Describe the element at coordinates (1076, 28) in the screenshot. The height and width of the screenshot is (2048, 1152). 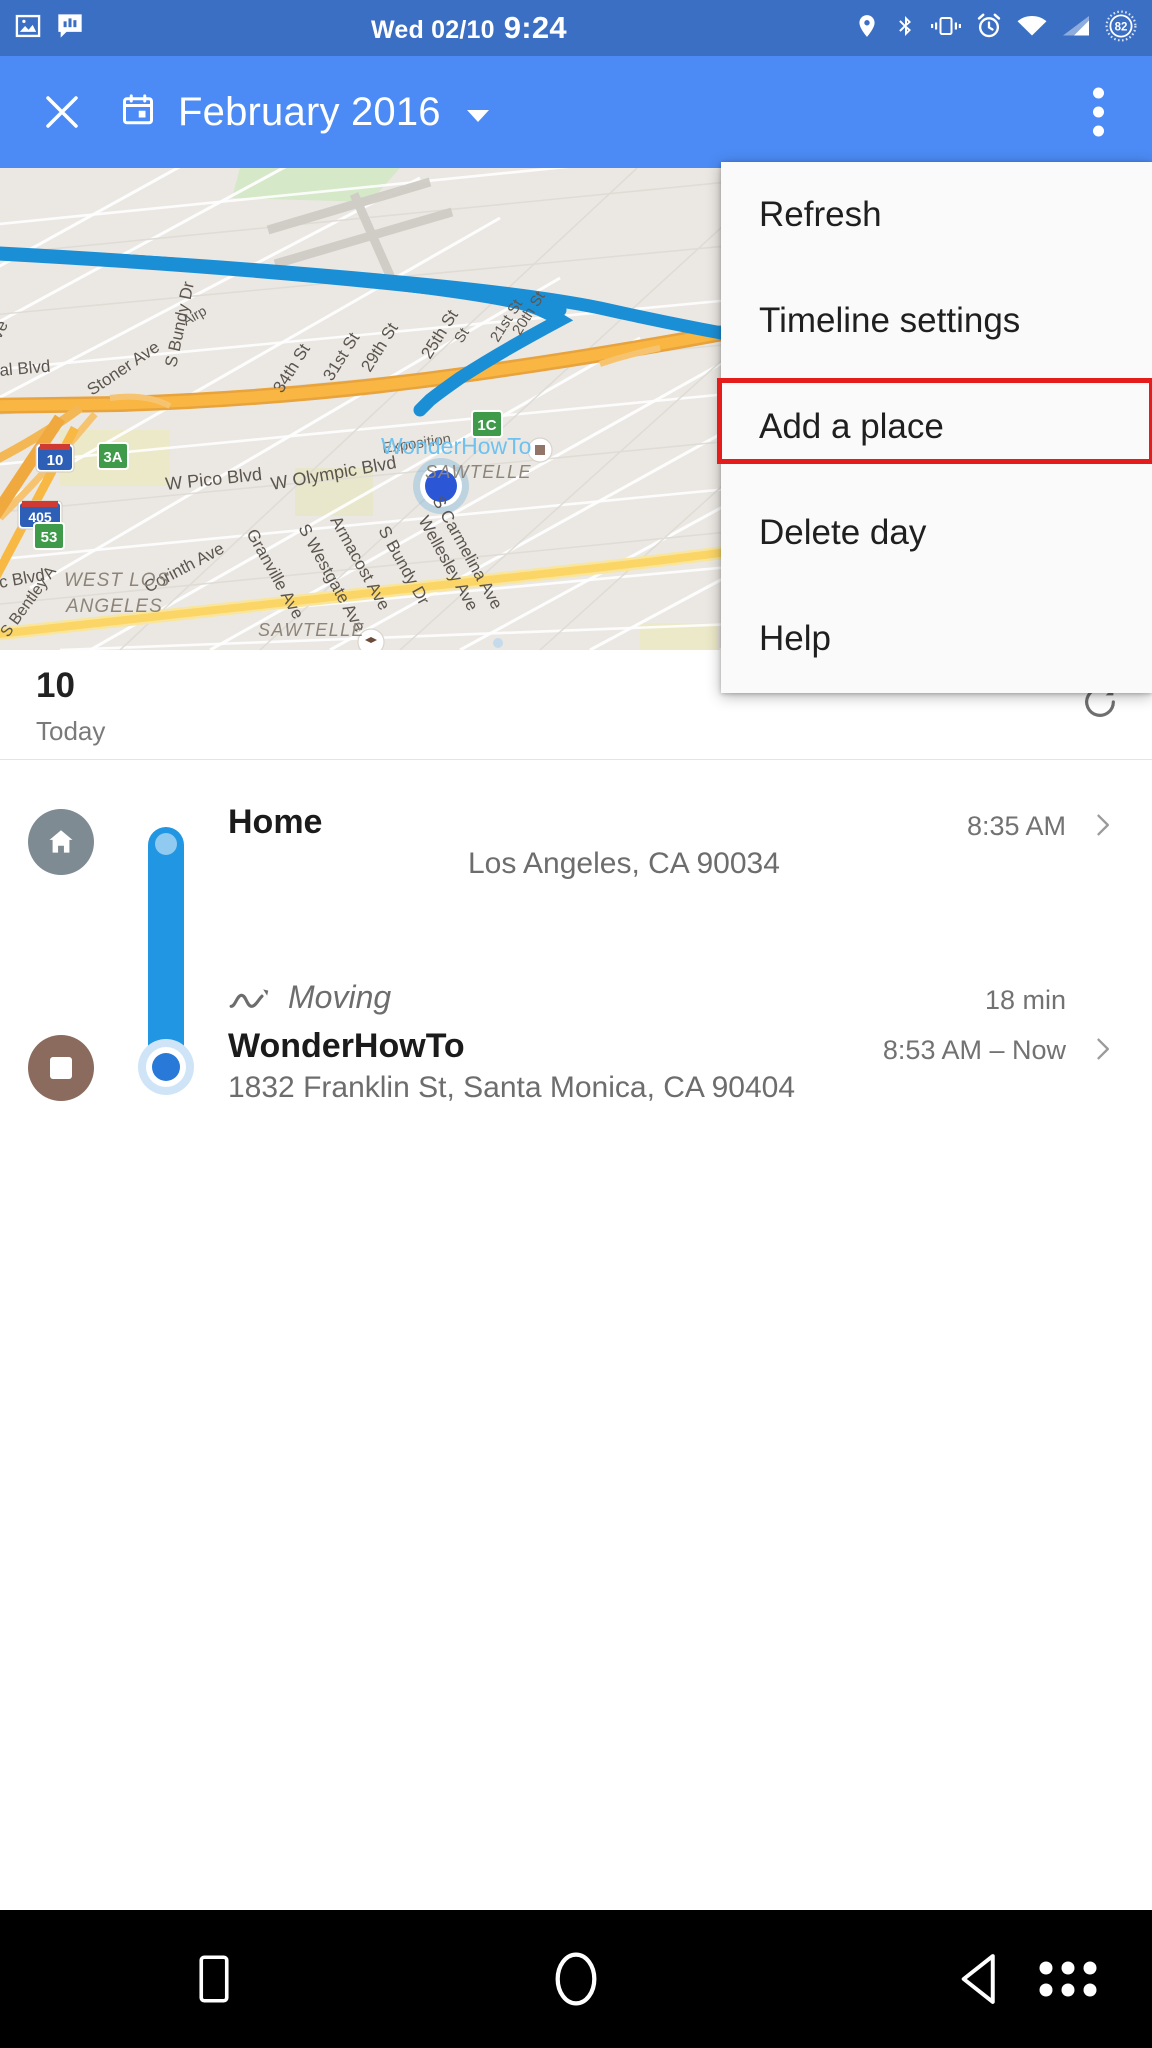
I see `signal-icon` at that location.